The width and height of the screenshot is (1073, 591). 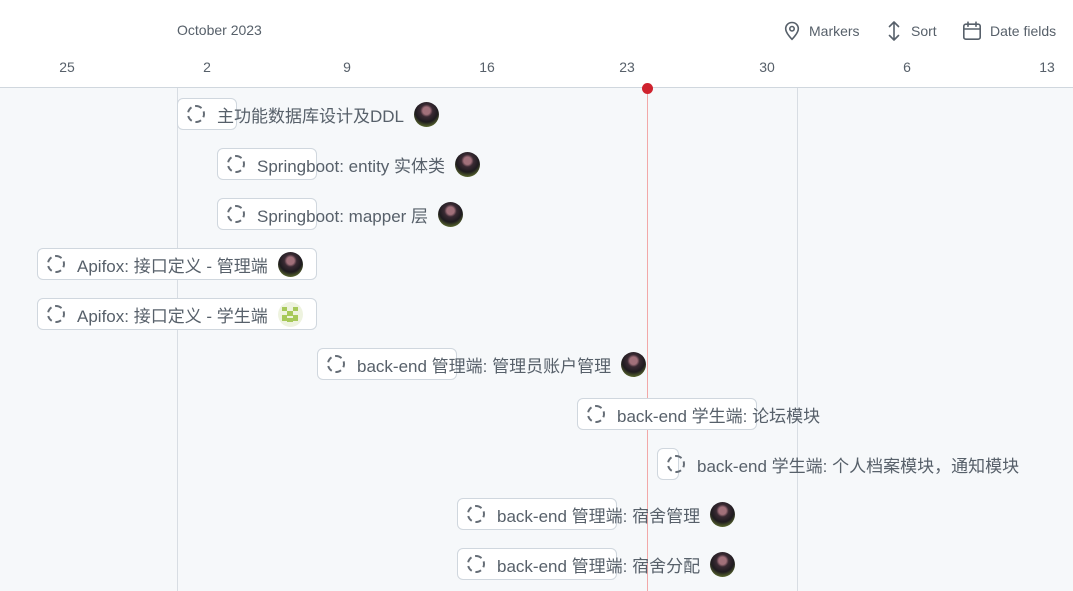 I want to click on date-tick: 23, so click(x=627, y=67).